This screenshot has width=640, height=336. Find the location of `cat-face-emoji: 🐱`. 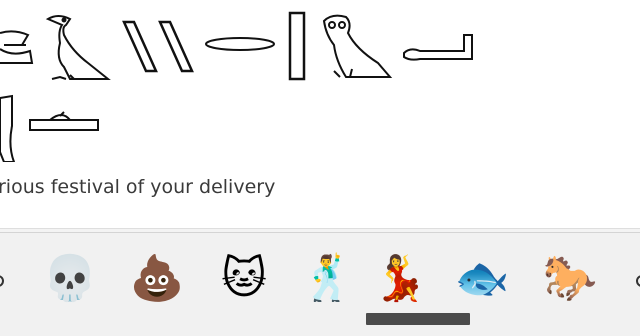

cat-face-emoji: 🐱 is located at coordinates (244, 279).